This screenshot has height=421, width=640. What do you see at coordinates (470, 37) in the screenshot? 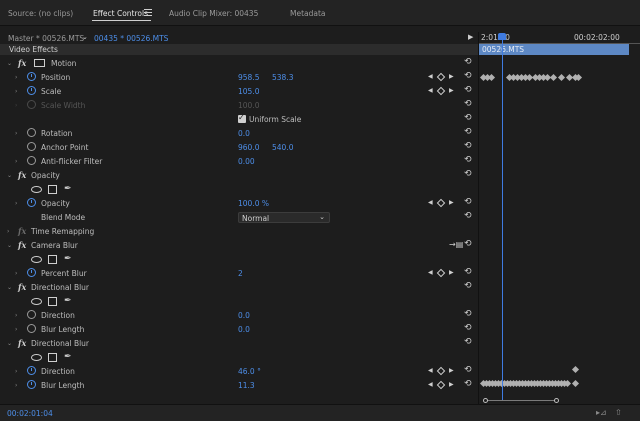
I see `play-icon: ▶` at bounding box center [470, 37].